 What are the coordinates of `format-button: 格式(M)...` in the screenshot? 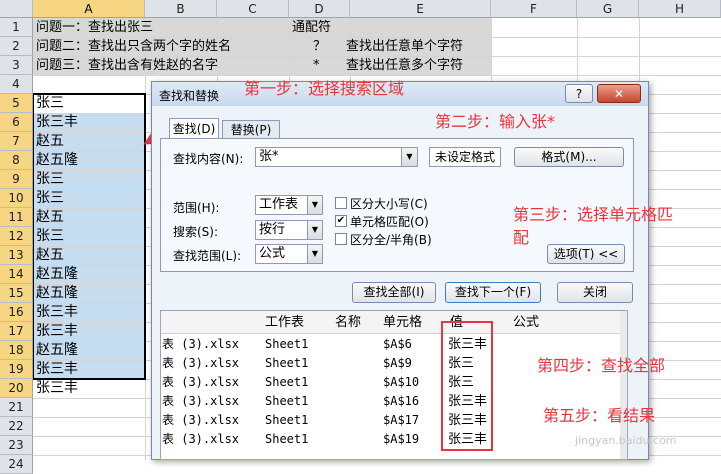 It's located at (569, 157).